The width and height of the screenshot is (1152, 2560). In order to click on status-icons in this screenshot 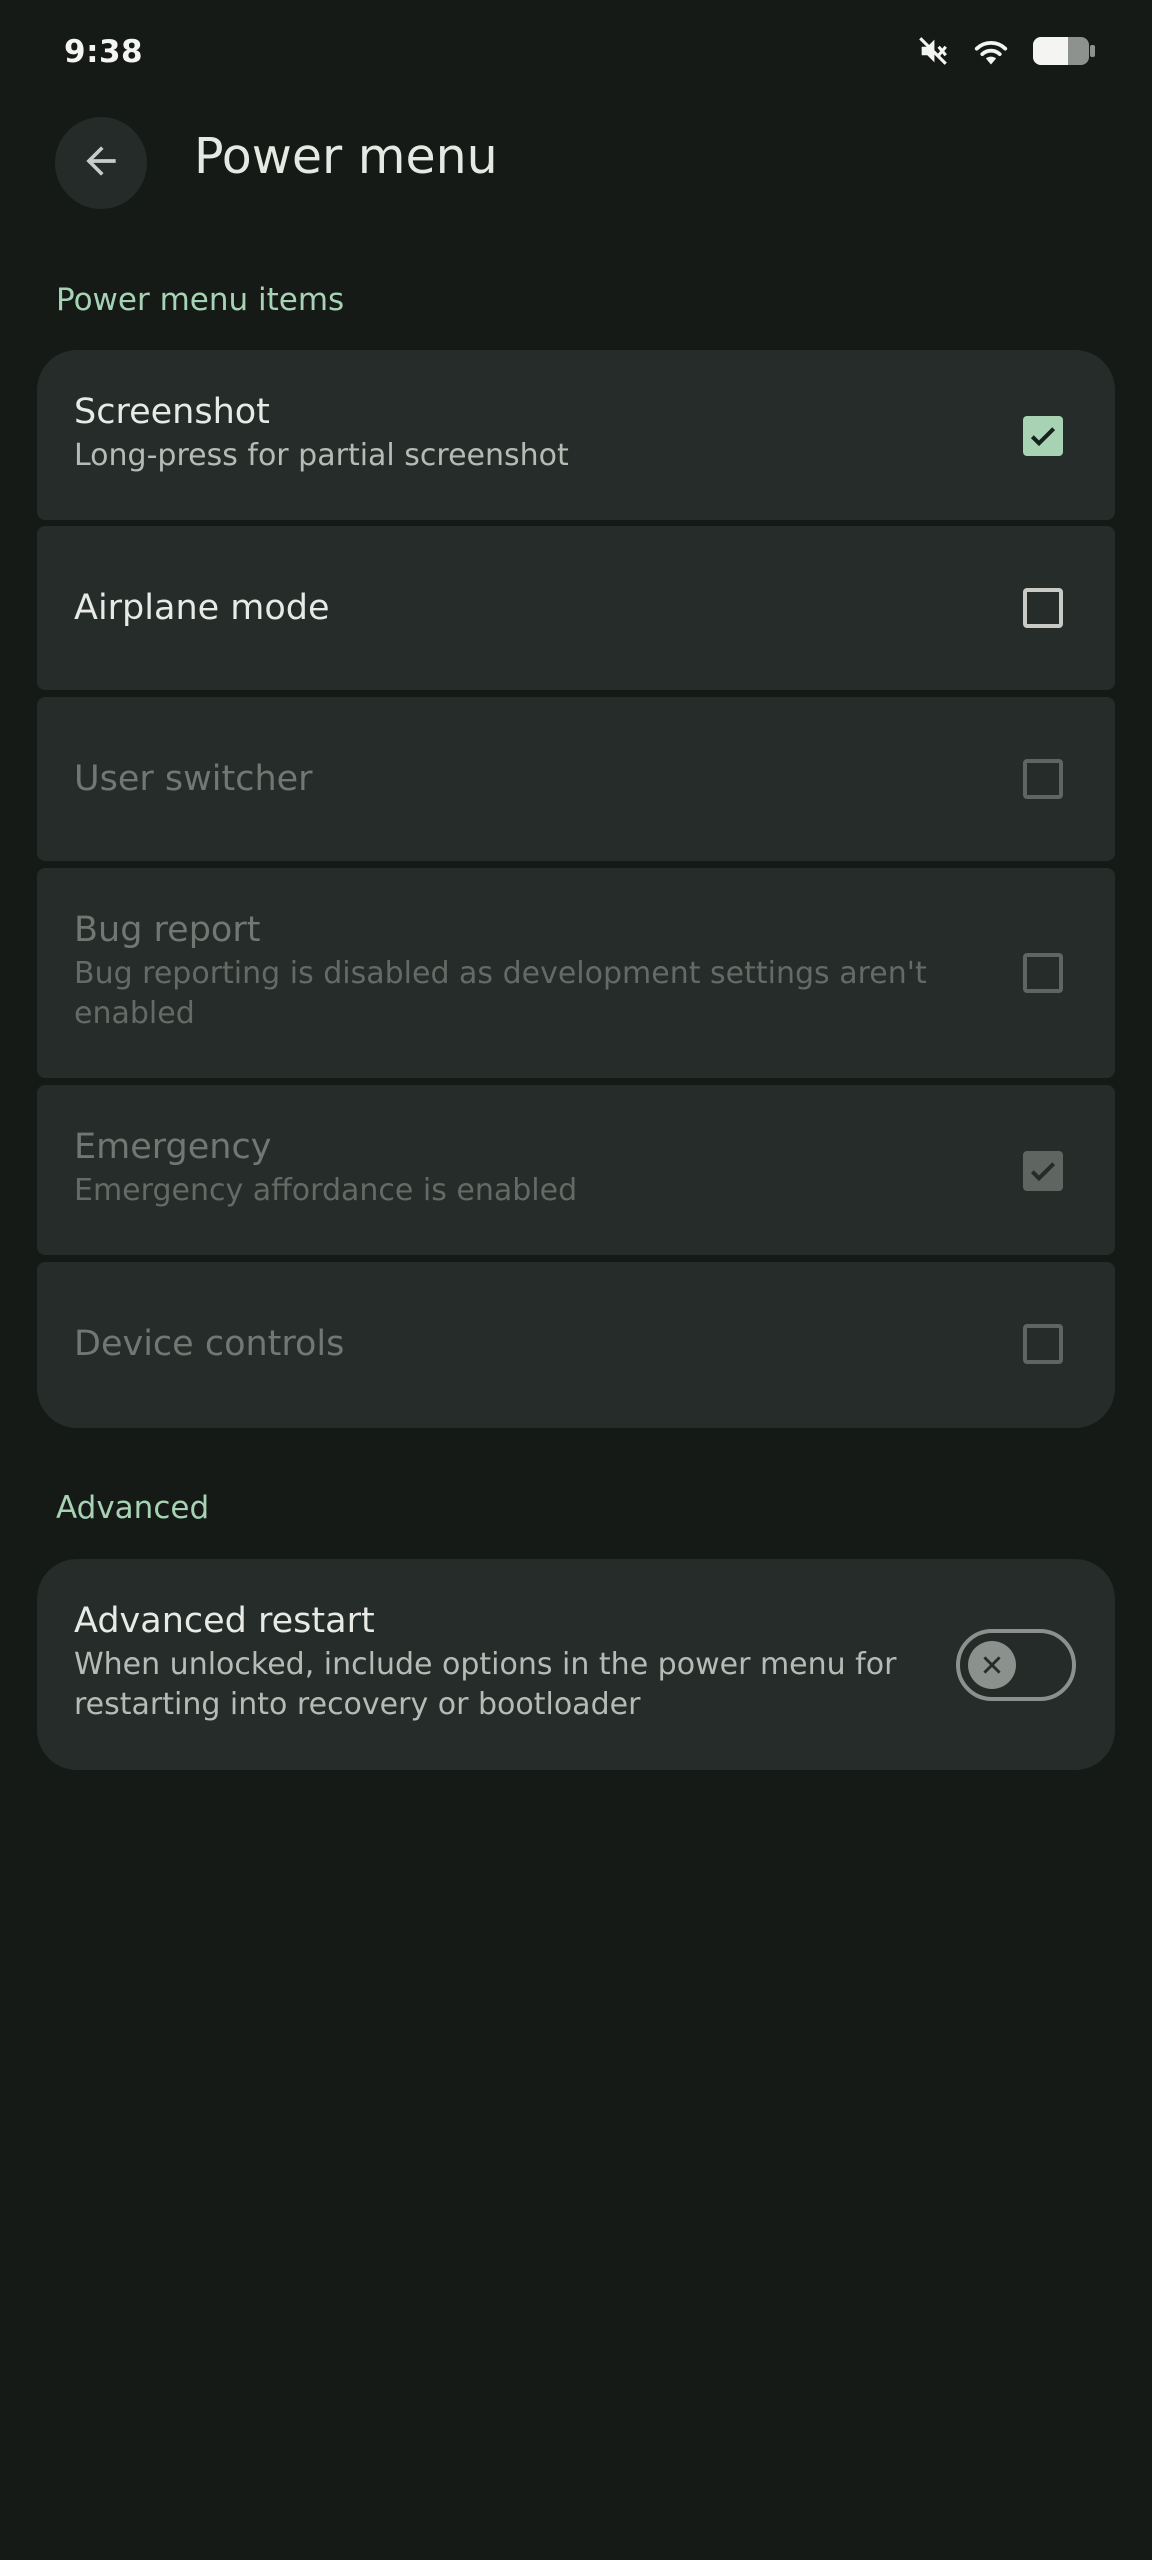, I will do `click(1006, 51)`.